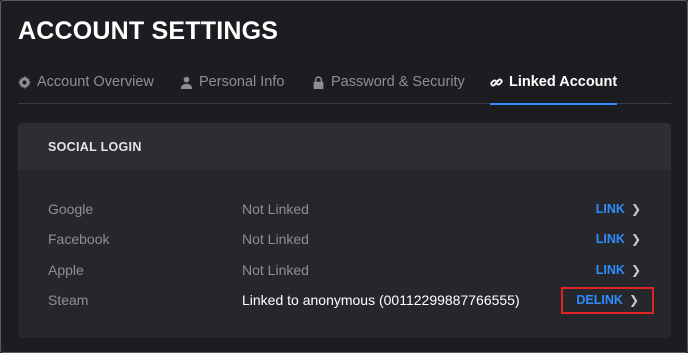  I want to click on provider-name: Google, so click(71, 209).